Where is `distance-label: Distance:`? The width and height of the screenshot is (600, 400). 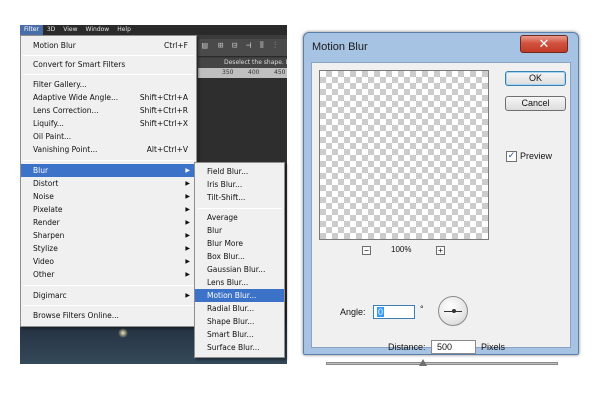 distance-label: Distance: is located at coordinates (407, 347).